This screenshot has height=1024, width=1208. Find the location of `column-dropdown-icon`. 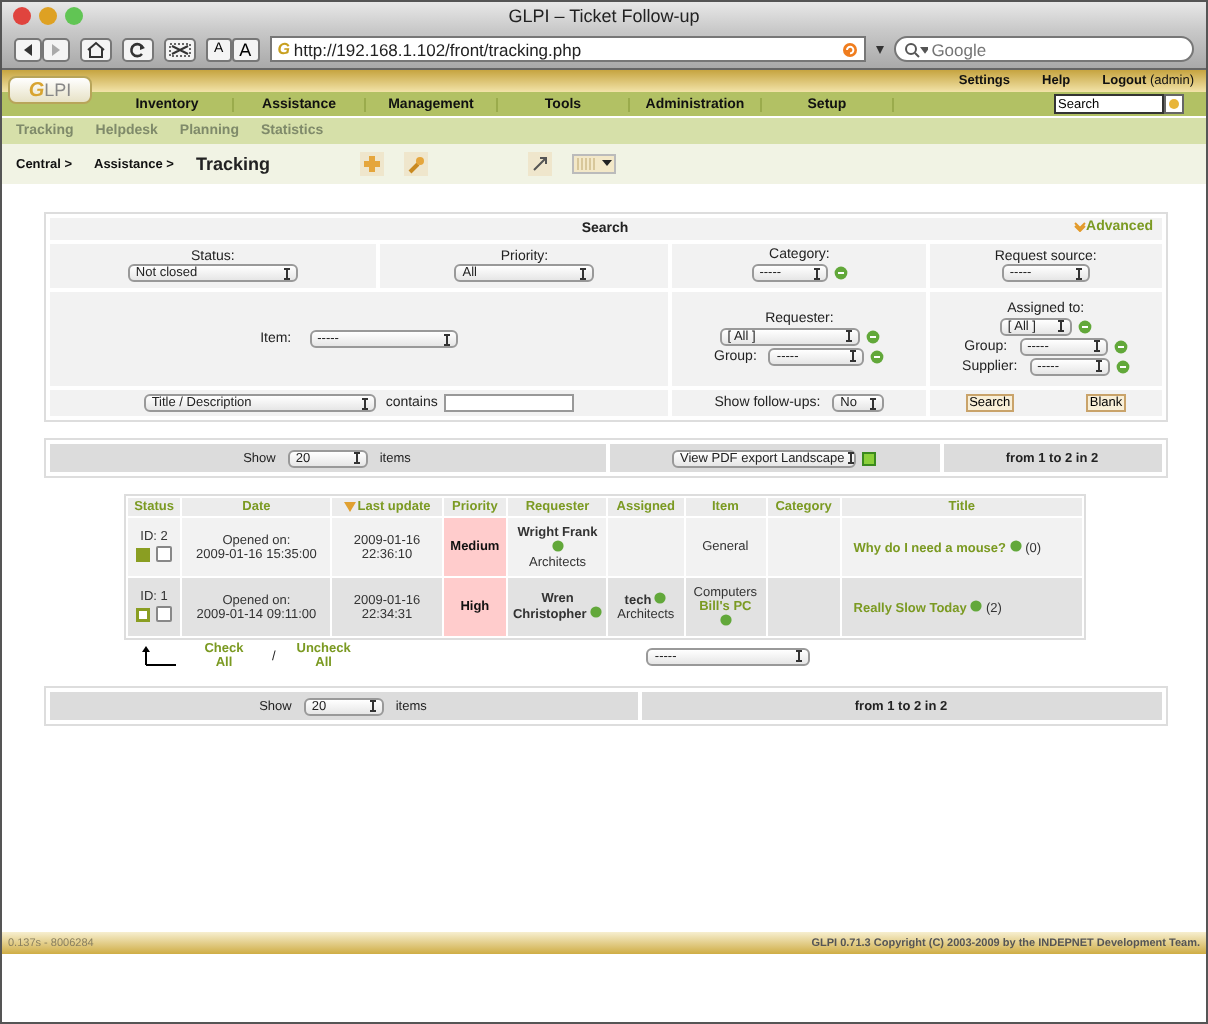

column-dropdown-icon is located at coordinates (593, 164).